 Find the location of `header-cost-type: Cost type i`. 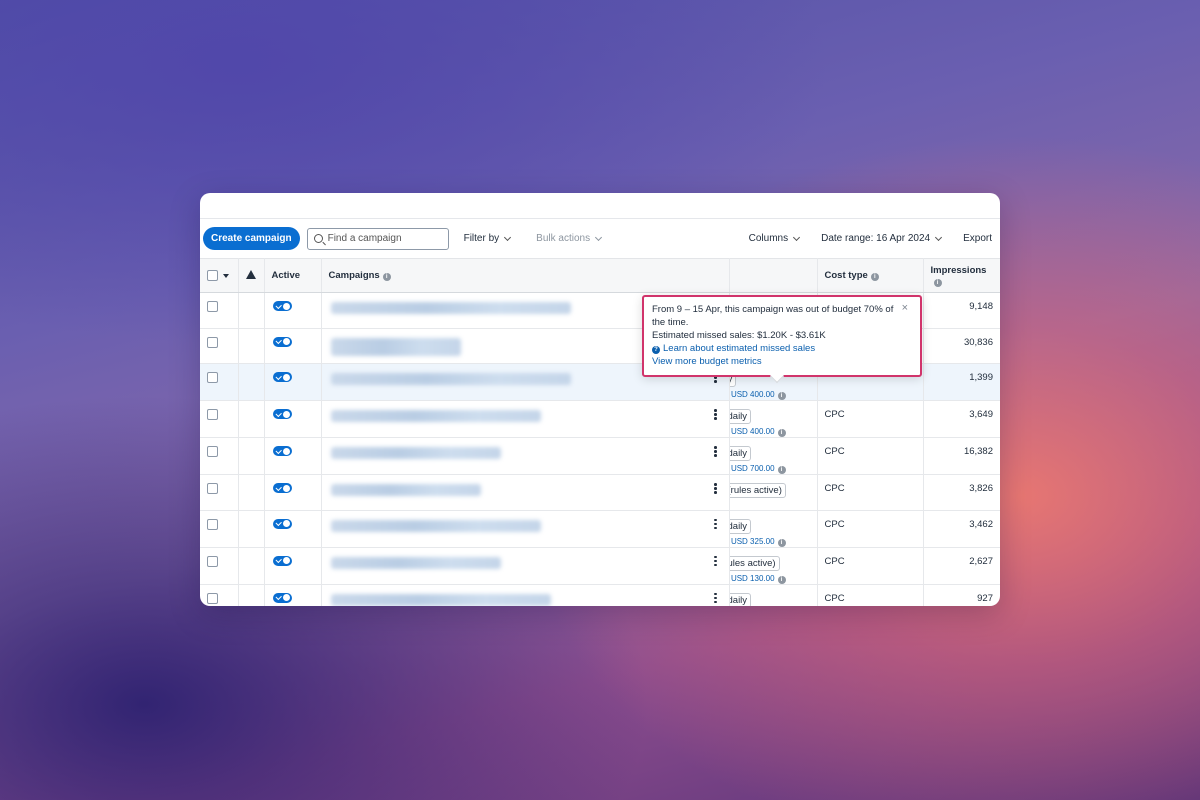

header-cost-type: Cost type i is located at coordinates (870, 275).